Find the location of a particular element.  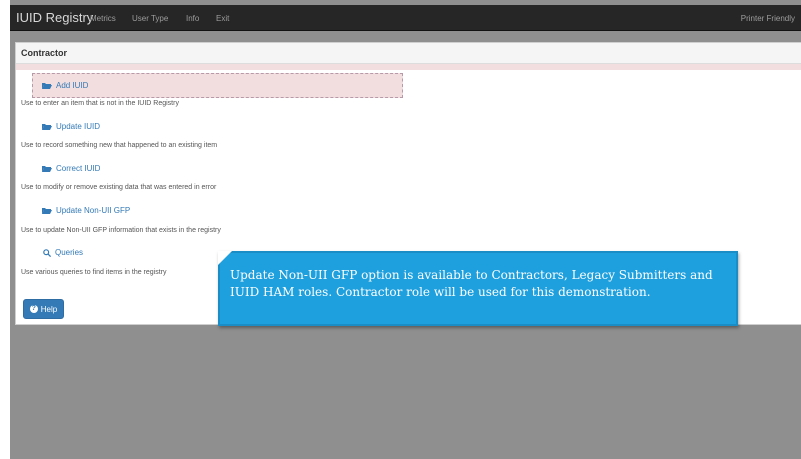

printer-friendly-link: Printer Friendly is located at coordinates (768, 18).